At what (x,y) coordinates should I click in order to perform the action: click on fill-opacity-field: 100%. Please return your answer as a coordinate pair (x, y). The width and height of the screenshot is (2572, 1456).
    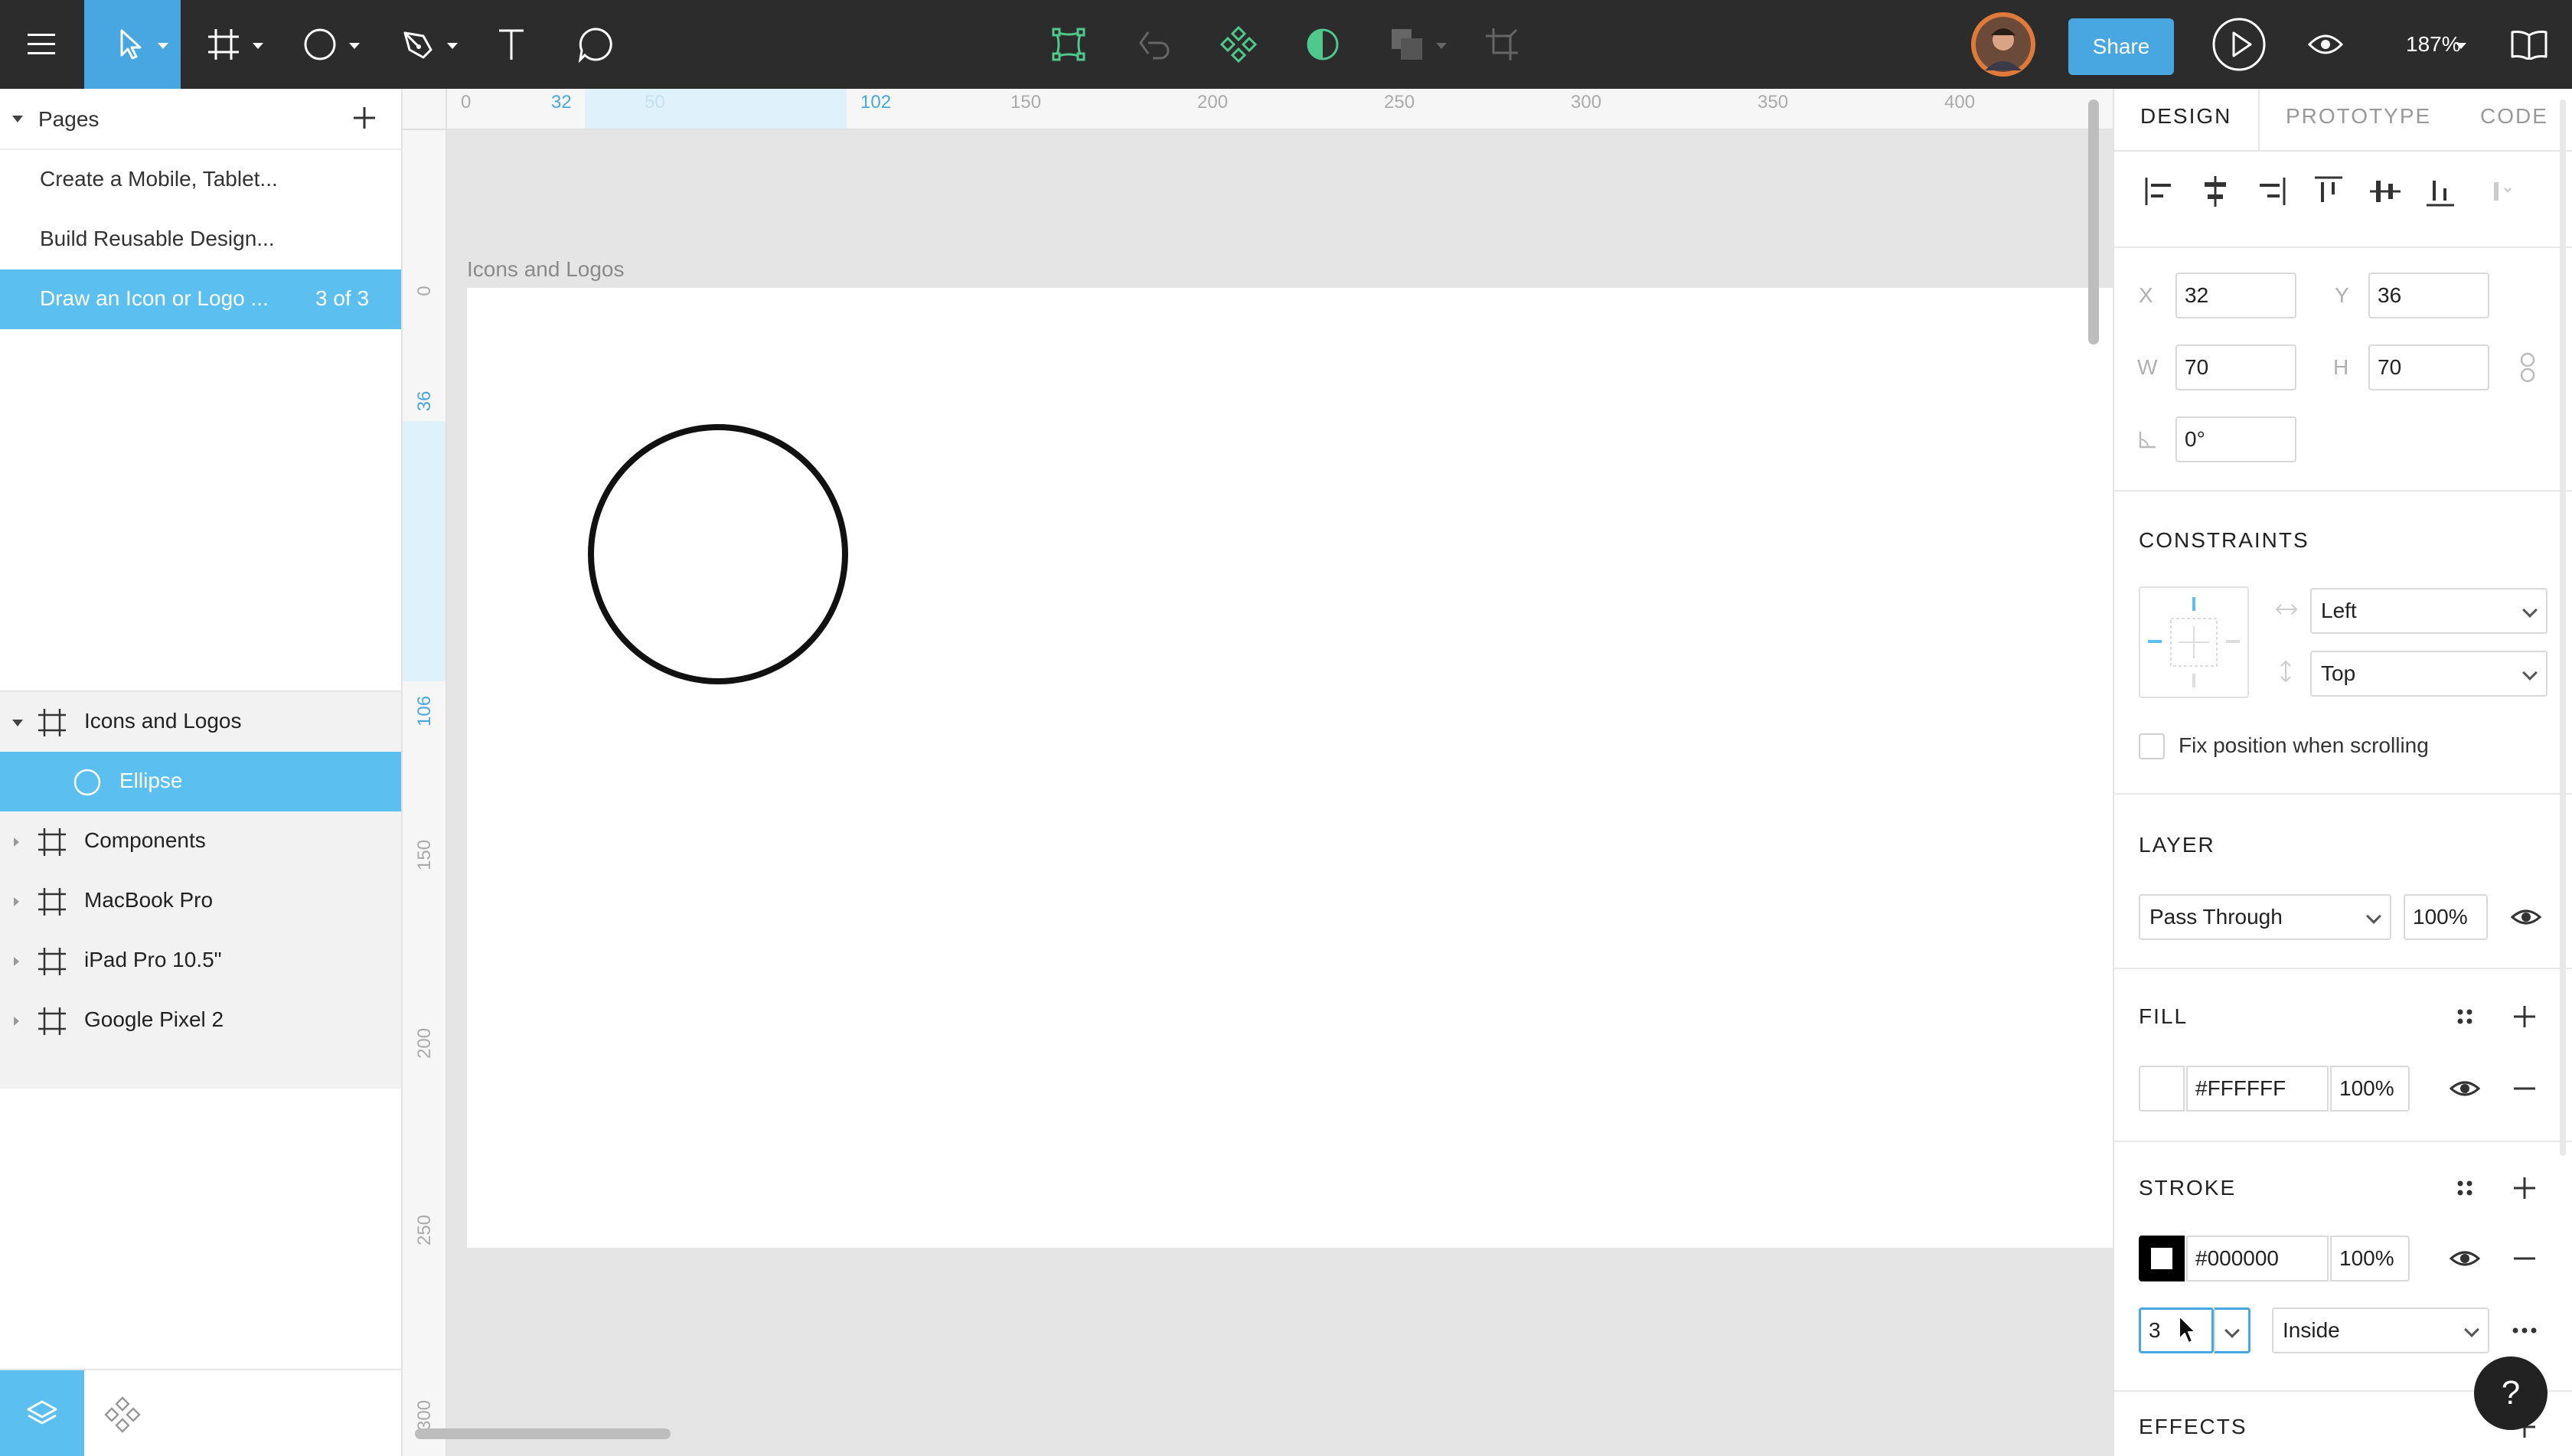
    Looking at the image, I should click on (2370, 1089).